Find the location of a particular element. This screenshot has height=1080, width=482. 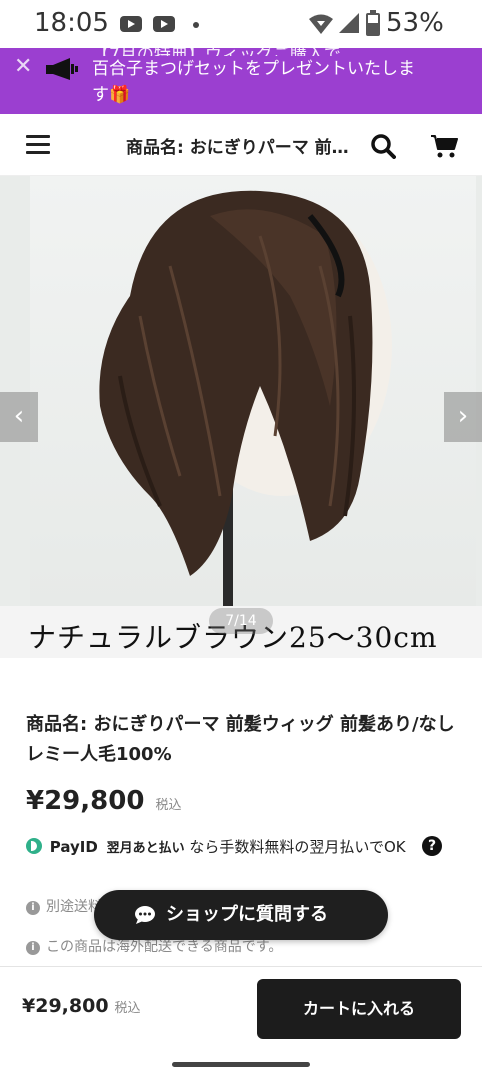

status-bar: 18:05 53% is located at coordinates (241, 24).